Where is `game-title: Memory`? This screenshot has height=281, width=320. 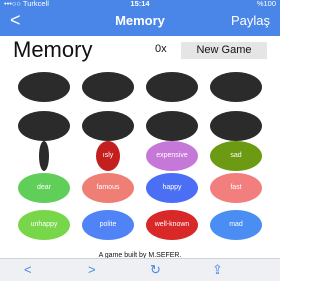
game-title: Memory is located at coordinates (53, 49).